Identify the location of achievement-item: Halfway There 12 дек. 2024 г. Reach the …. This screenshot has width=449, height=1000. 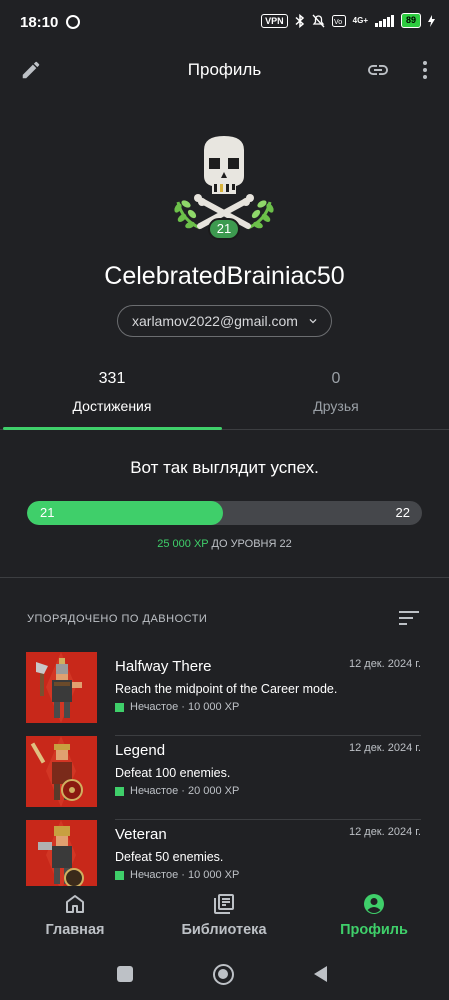
(224, 694).